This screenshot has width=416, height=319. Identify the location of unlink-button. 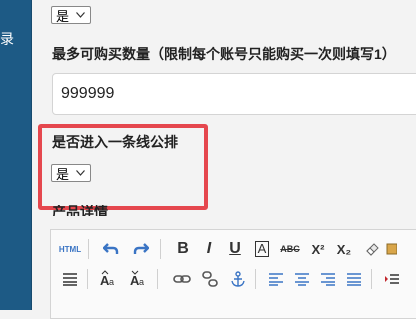
(210, 279).